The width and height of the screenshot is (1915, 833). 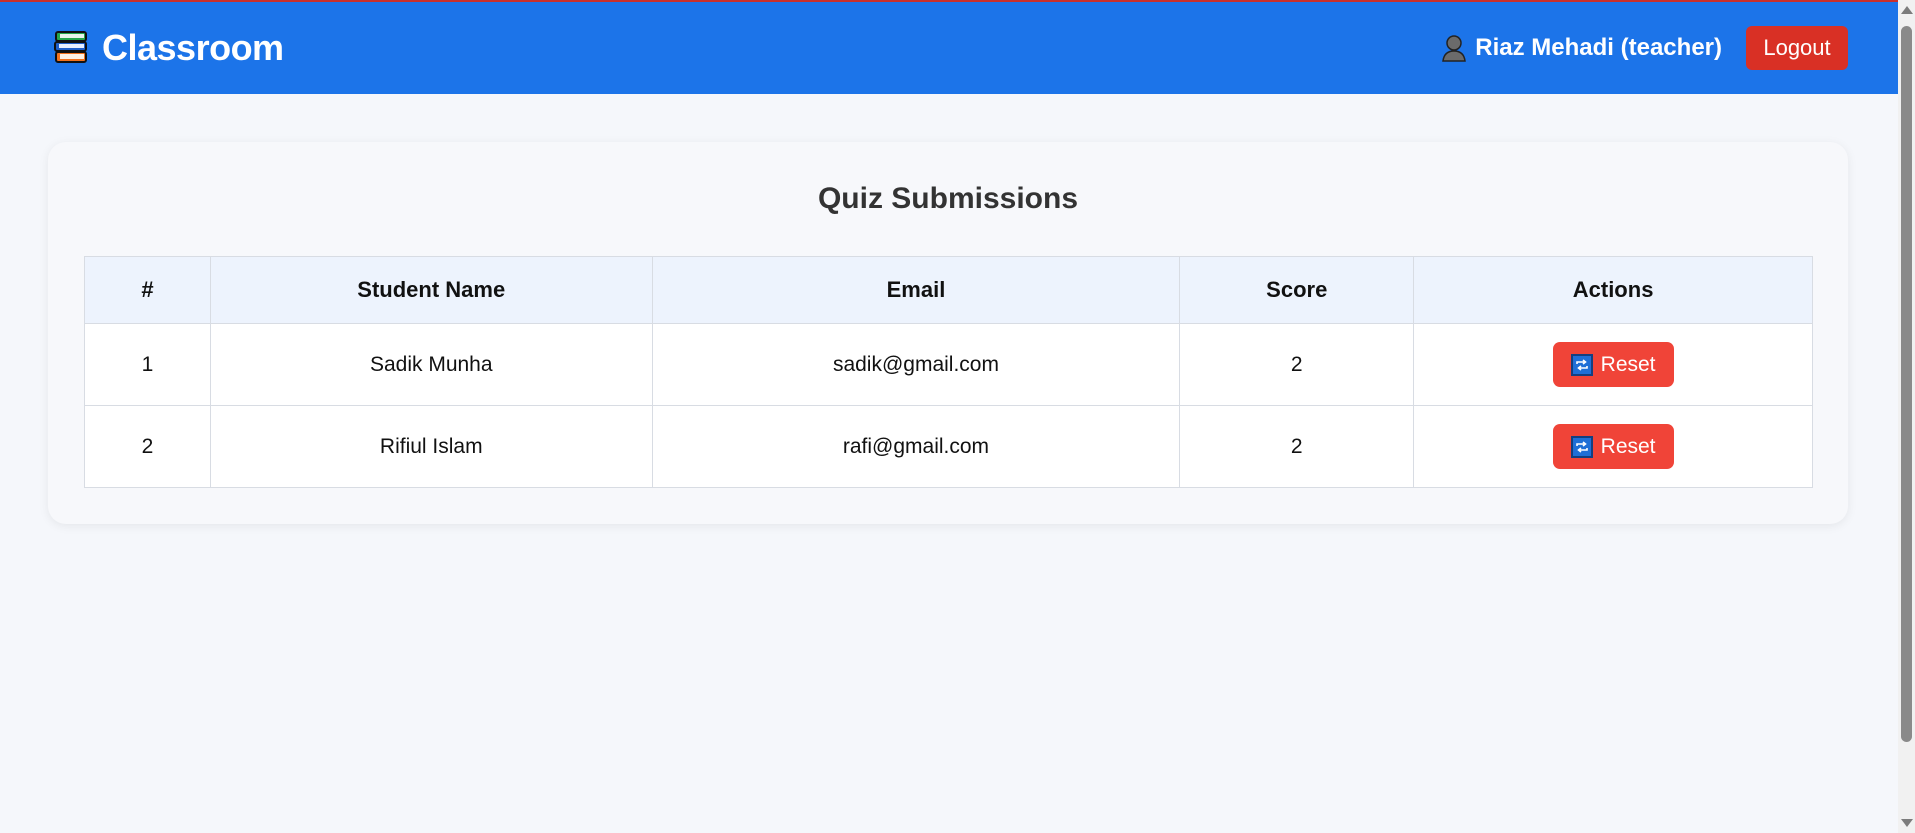 I want to click on header-email: Email, so click(x=916, y=290).